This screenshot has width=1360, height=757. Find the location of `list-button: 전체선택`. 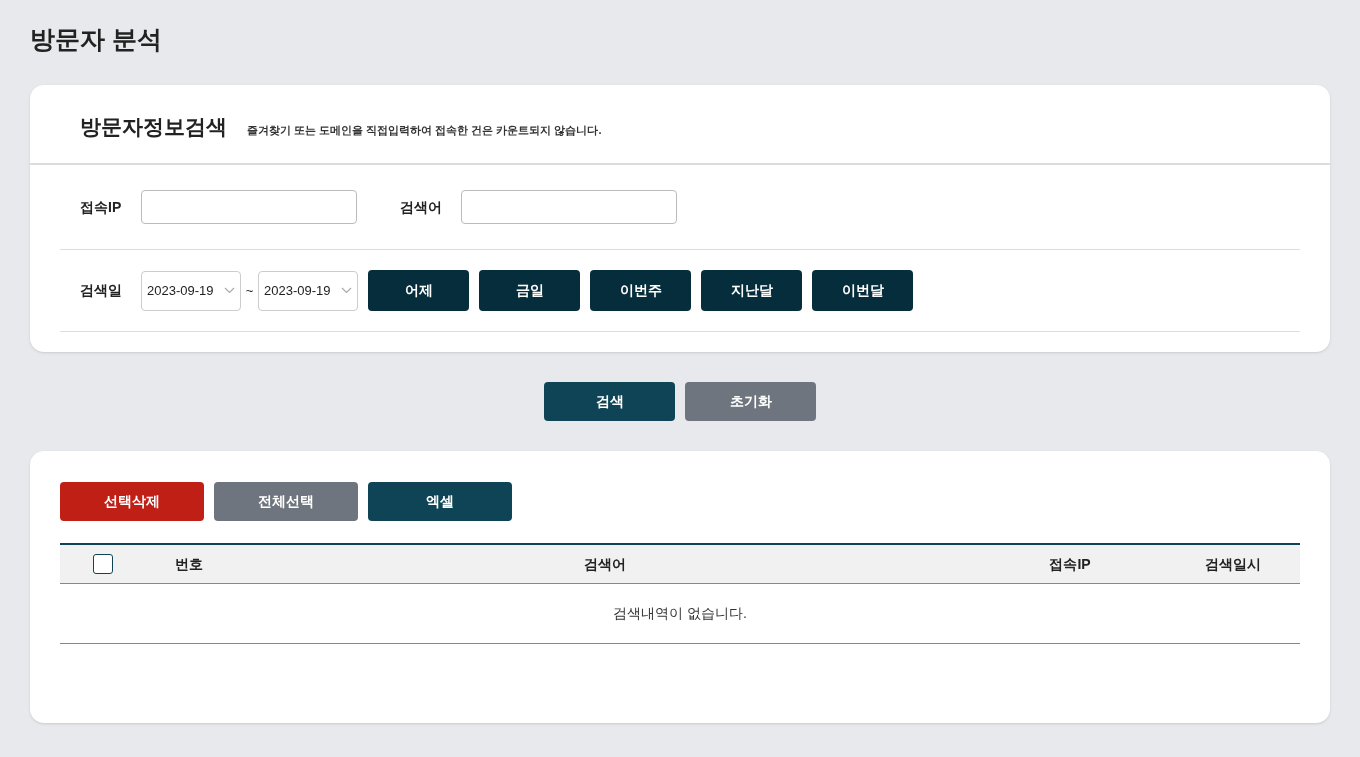

list-button: 전체선택 is located at coordinates (286, 501).